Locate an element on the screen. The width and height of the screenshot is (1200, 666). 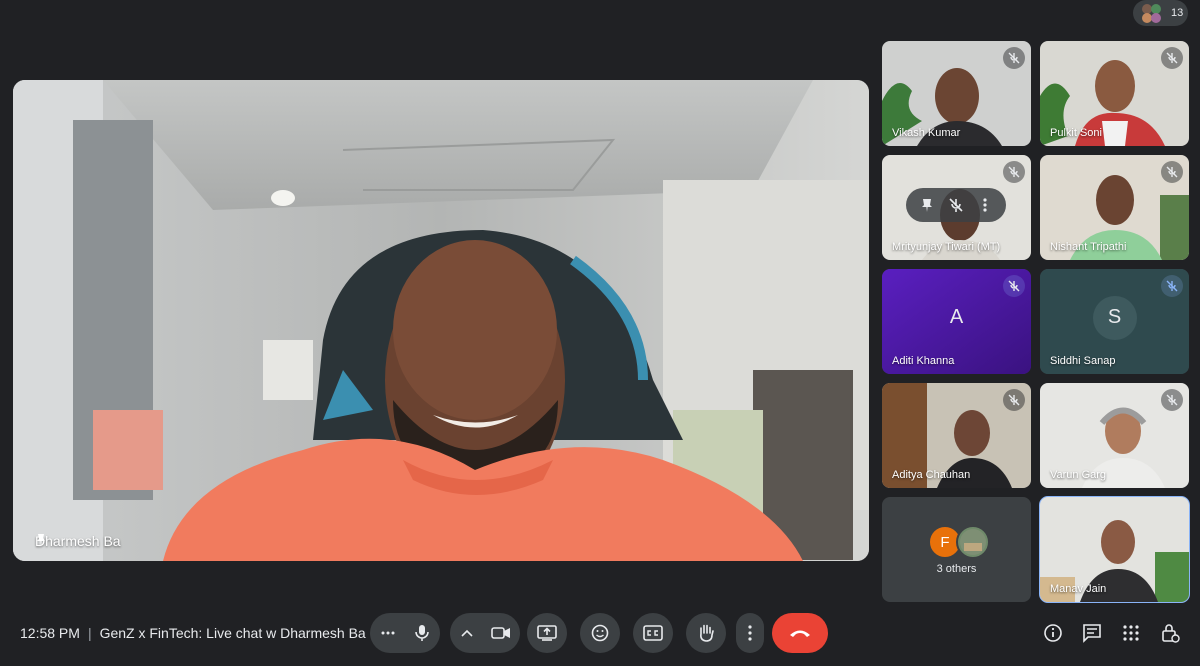
participant-tile: Pulkit Soni is located at coordinates (1114, 93).